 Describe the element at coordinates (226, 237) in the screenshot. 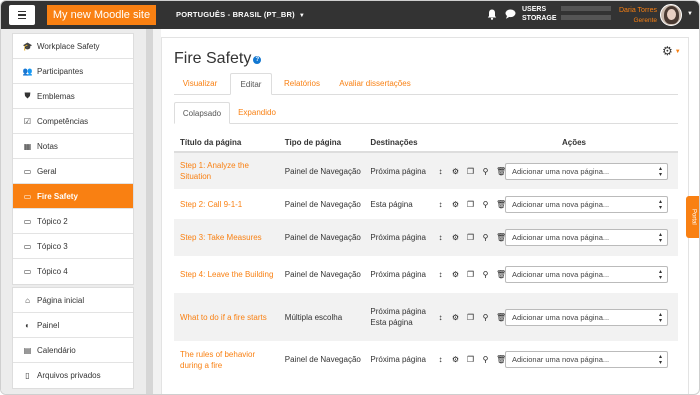

I see `page-title-link: Step 3: Take Measures` at that location.